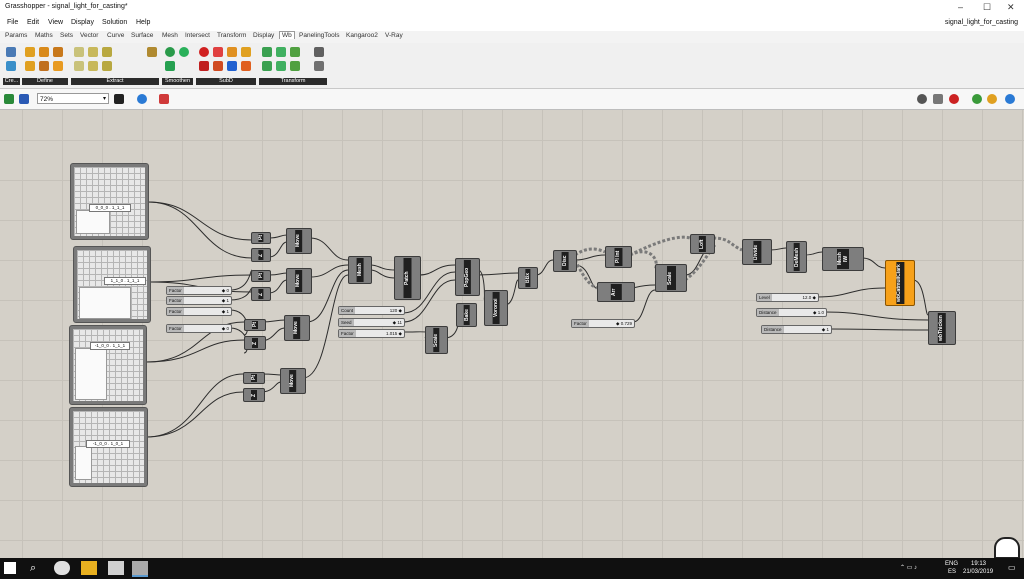  Describe the element at coordinates (232, 52) in the screenshot. I see `subd-doo-icon` at that location.